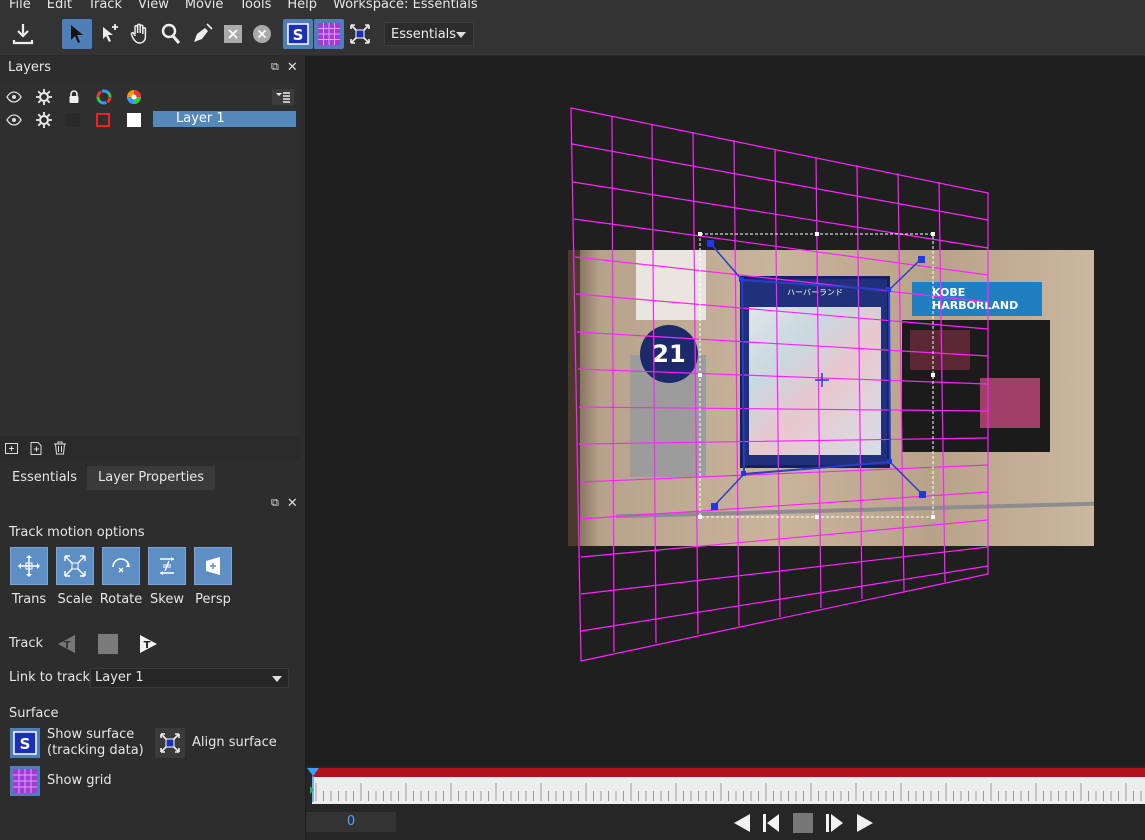  What do you see at coordinates (213, 599) in the screenshot?
I see `persp-label: Persp` at bounding box center [213, 599].